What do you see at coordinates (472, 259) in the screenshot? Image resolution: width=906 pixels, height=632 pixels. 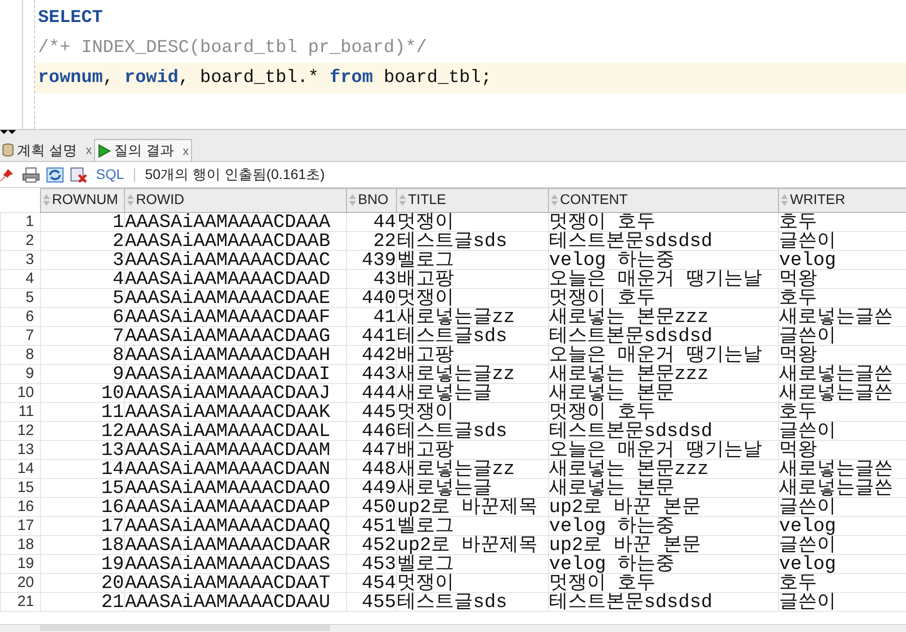 I see `table-cell: 벨로그` at bounding box center [472, 259].